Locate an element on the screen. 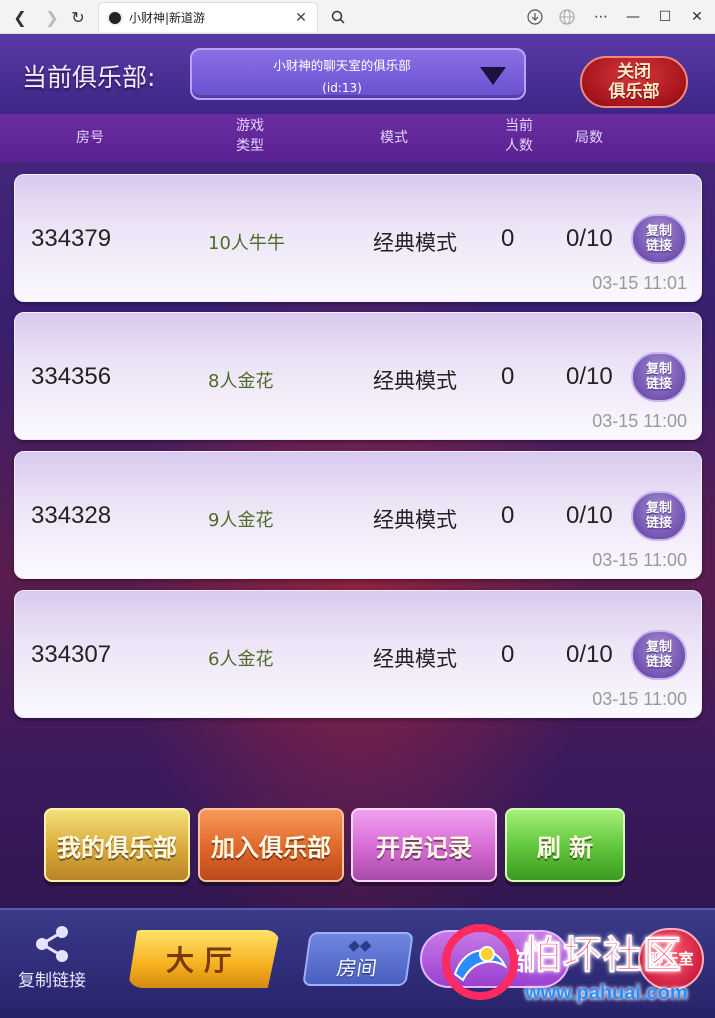 This screenshot has width=715, height=1018. col-room-no: 房号 is located at coordinates (90, 138).